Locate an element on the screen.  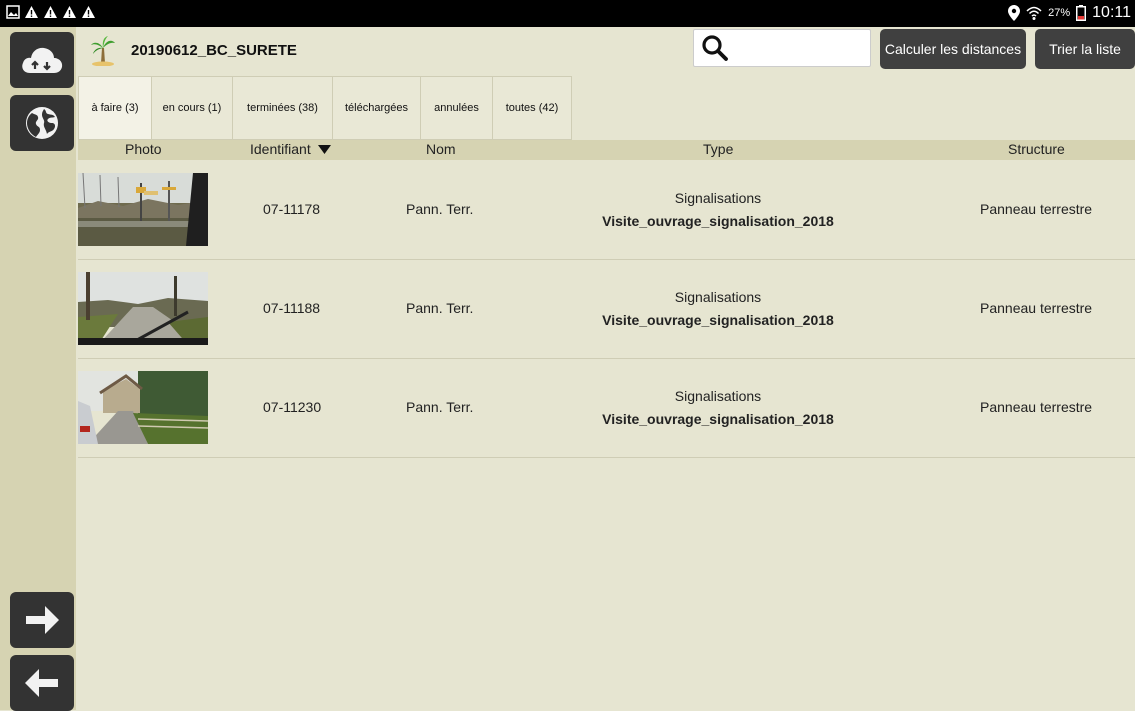
battery-icon is located at coordinates (1081, 13).